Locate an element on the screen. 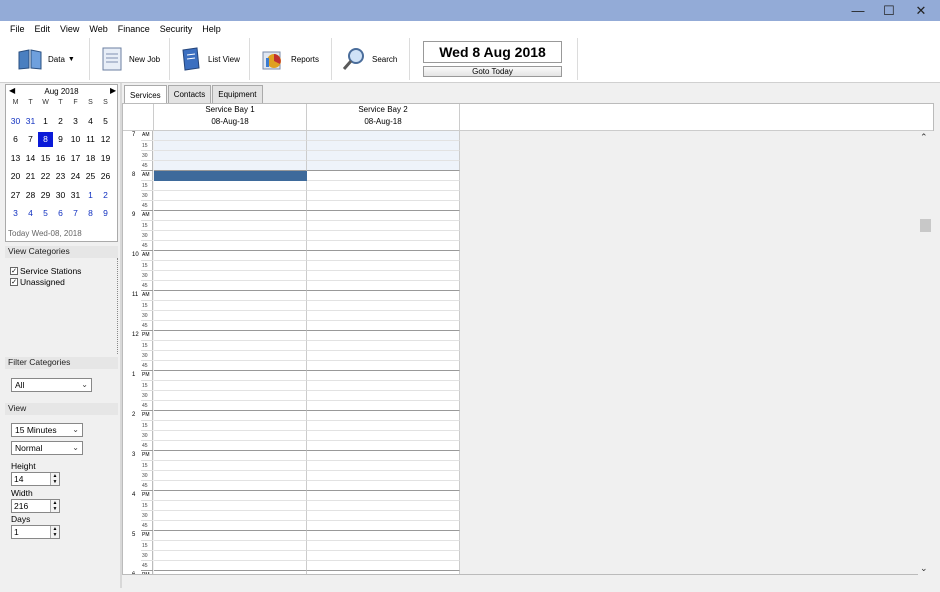  calendar-day: 15 is located at coordinates (45, 157).